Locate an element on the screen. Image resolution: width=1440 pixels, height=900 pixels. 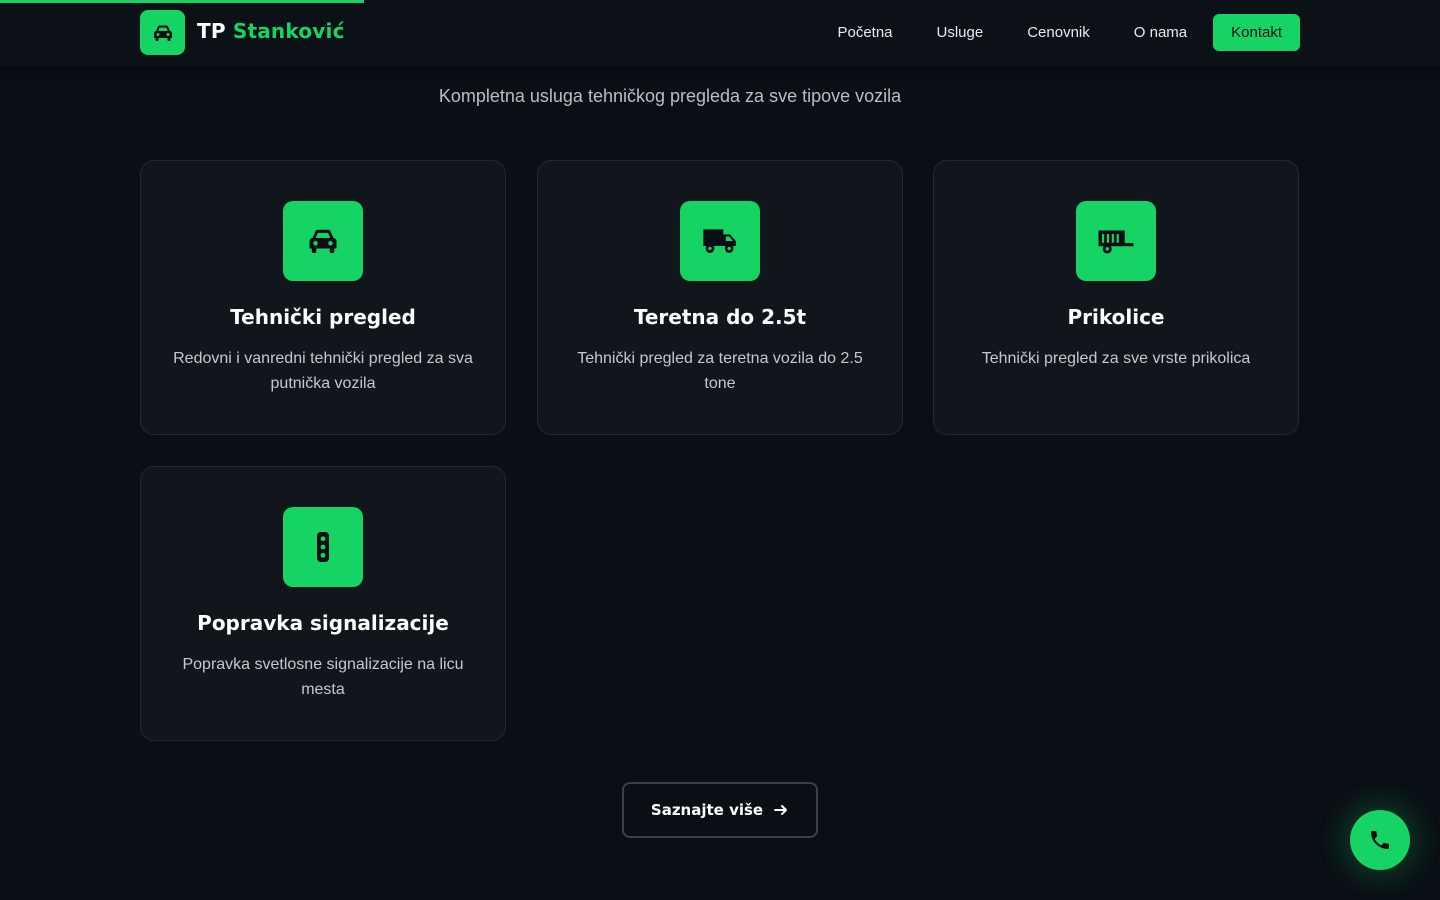
service-title: Prikolice is located at coordinates (1116, 317).